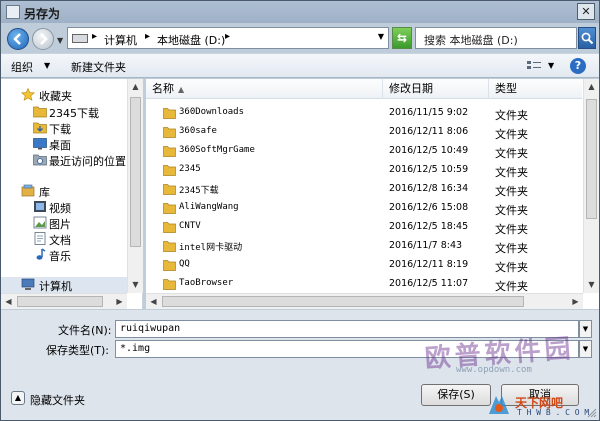 The width and height of the screenshot is (600, 421). I want to click on search-placeholder: 搜索 本地磁盘 (D:), so click(471, 40).